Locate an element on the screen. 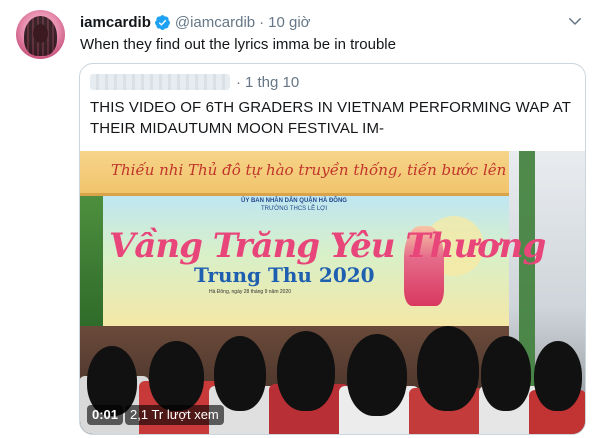 The width and height of the screenshot is (594, 438). author-avatar is located at coordinates (40, 34).